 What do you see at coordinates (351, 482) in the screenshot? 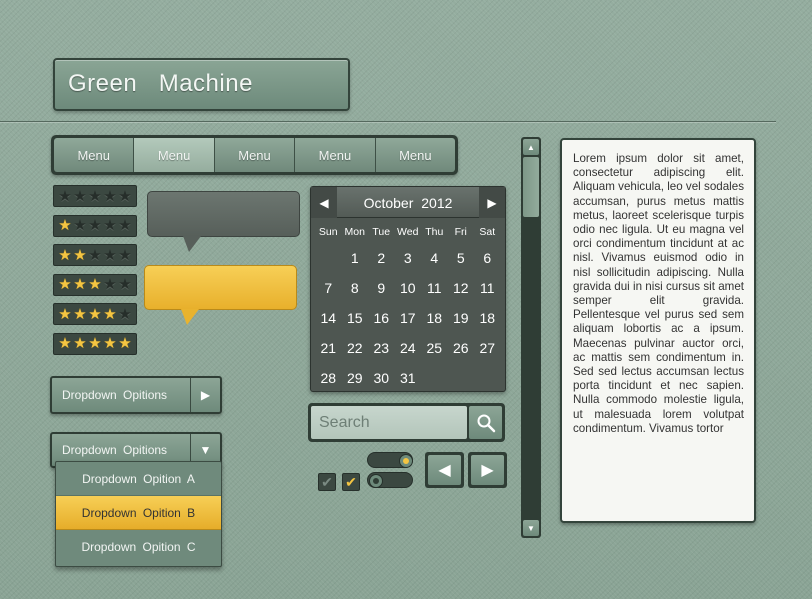
I see `checkbox-2: ✔` at bounding box center [351, 482].